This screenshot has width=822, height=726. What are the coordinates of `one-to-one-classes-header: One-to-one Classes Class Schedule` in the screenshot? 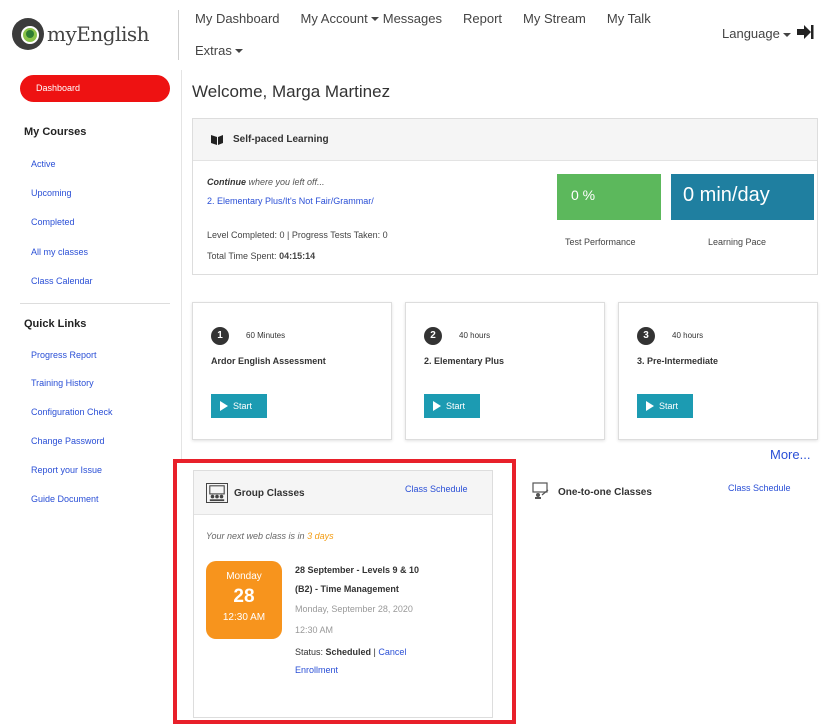 It's located at (669, 492).